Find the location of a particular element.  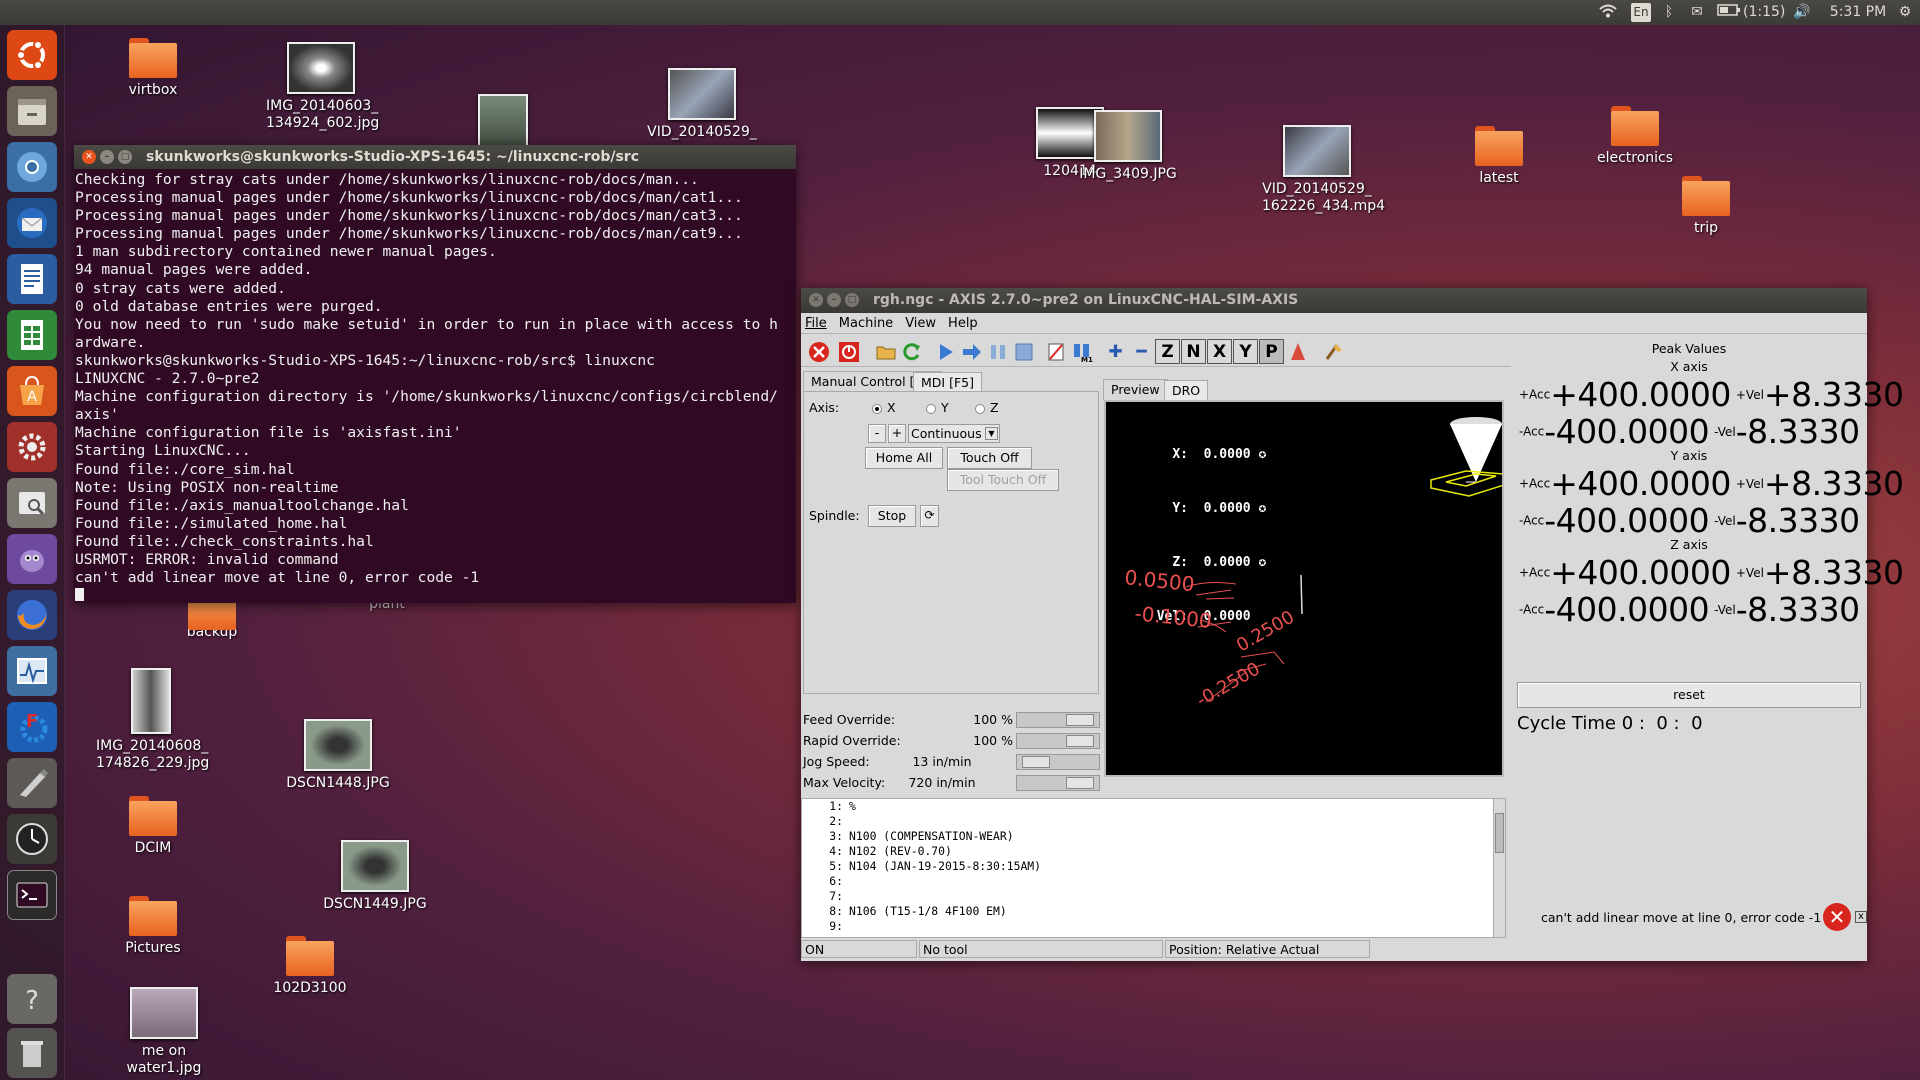

radio-y is located at coordinates (931, 408).